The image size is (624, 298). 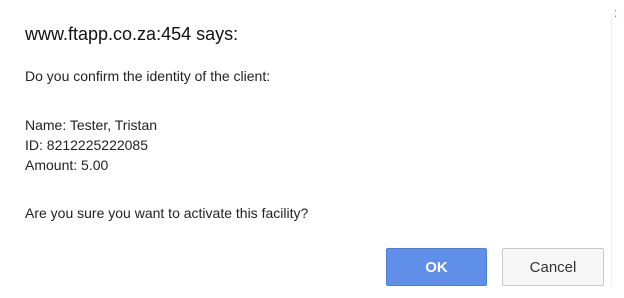 What do you see at coordinates (436, 267) in the screenshot?
I see `ok-button: OK` at bounding box center [436, 267].